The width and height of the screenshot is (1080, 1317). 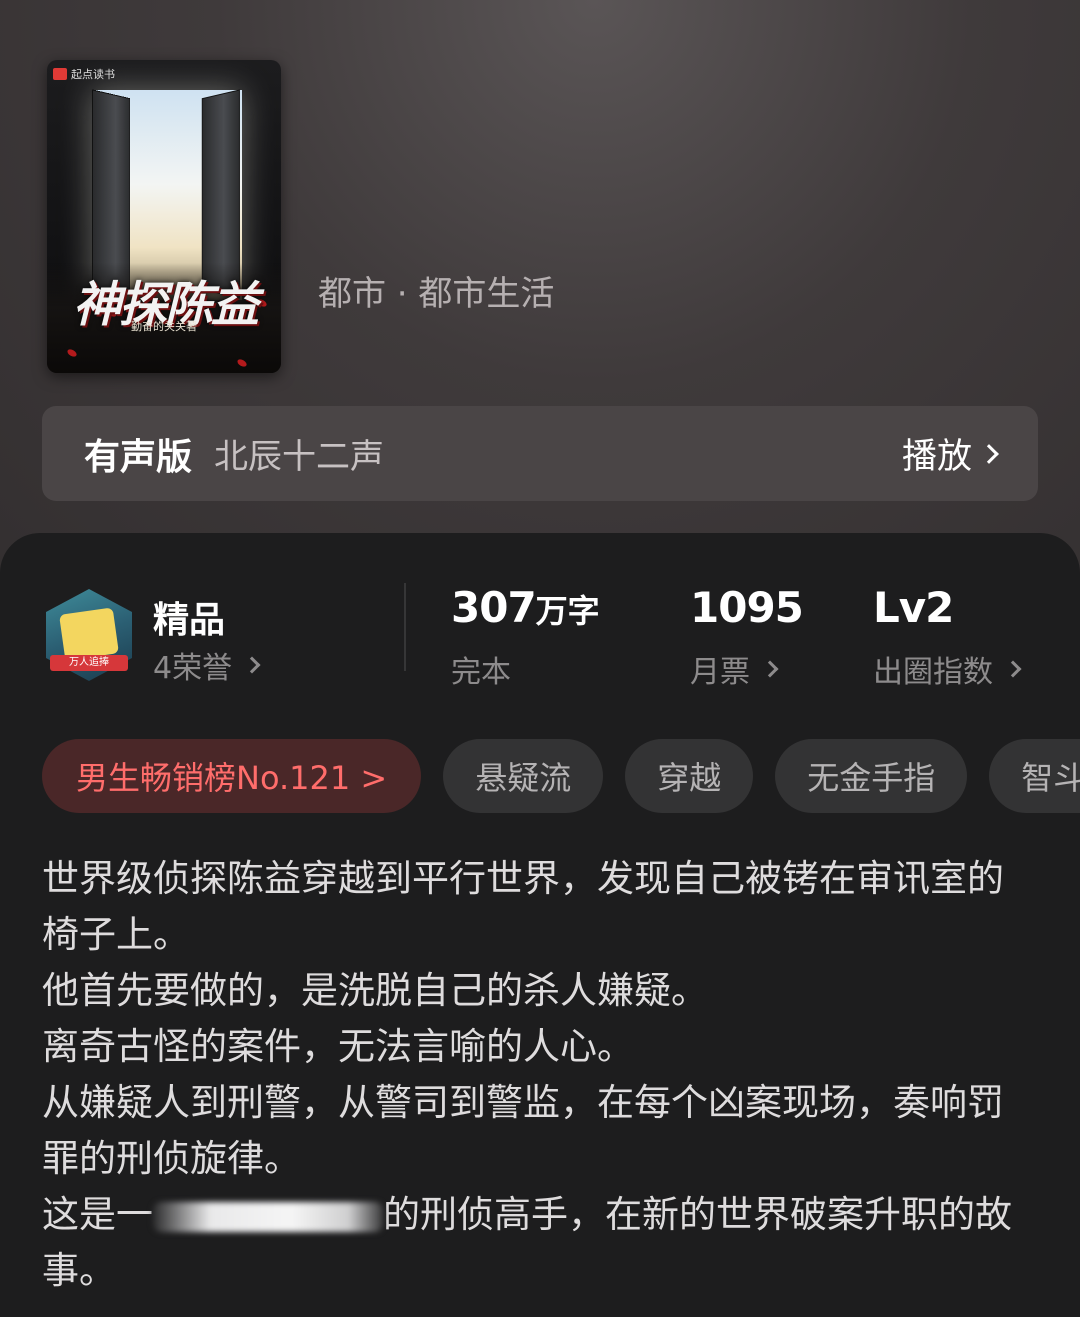 What do you see at coordinates (138, 457) in the screenshot?
I see `audiobook-label: 有声版` at bounding box center [138, 457].